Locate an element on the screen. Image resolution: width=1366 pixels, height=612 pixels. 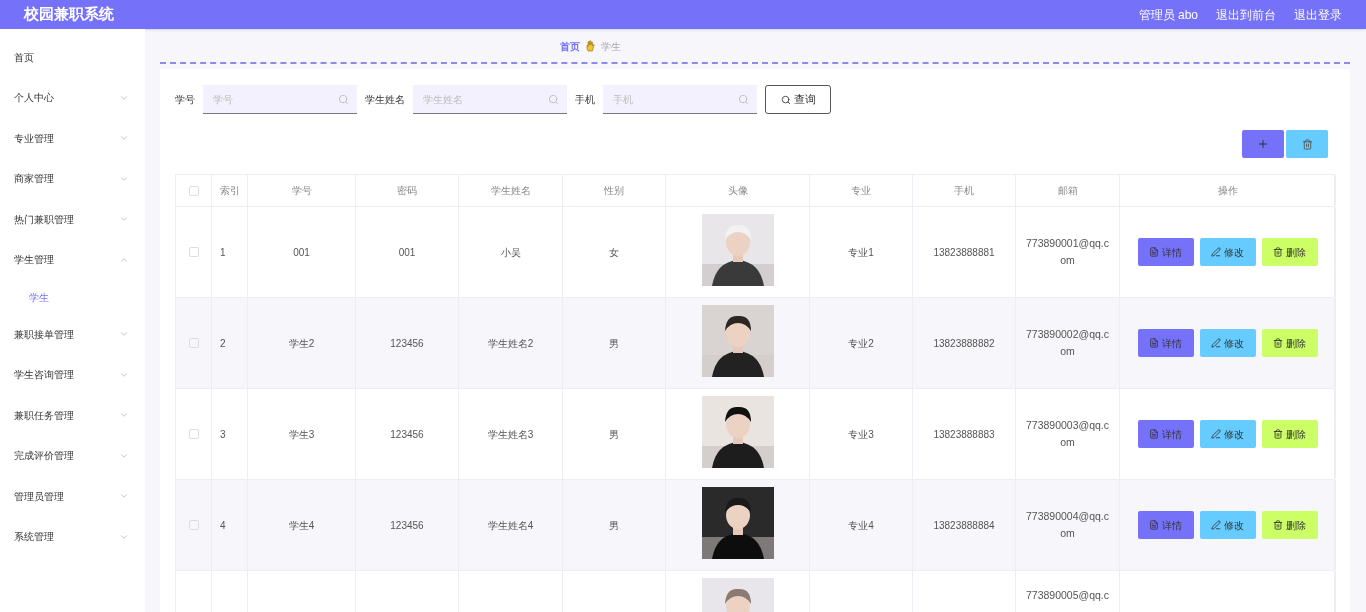
breadcrumb-item: 首页 is located at coordinates (569, 46).